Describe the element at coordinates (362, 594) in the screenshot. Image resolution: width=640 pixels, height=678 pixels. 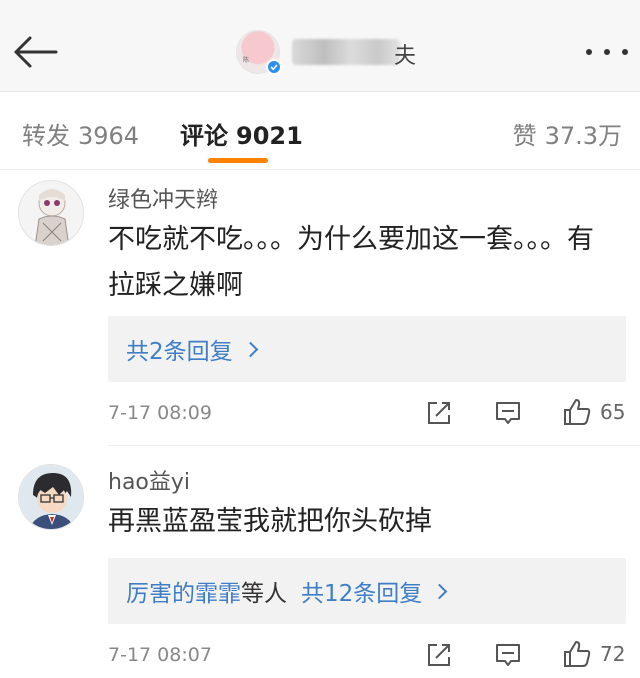
I see `reply-count-link: 共12条回复` at that location.